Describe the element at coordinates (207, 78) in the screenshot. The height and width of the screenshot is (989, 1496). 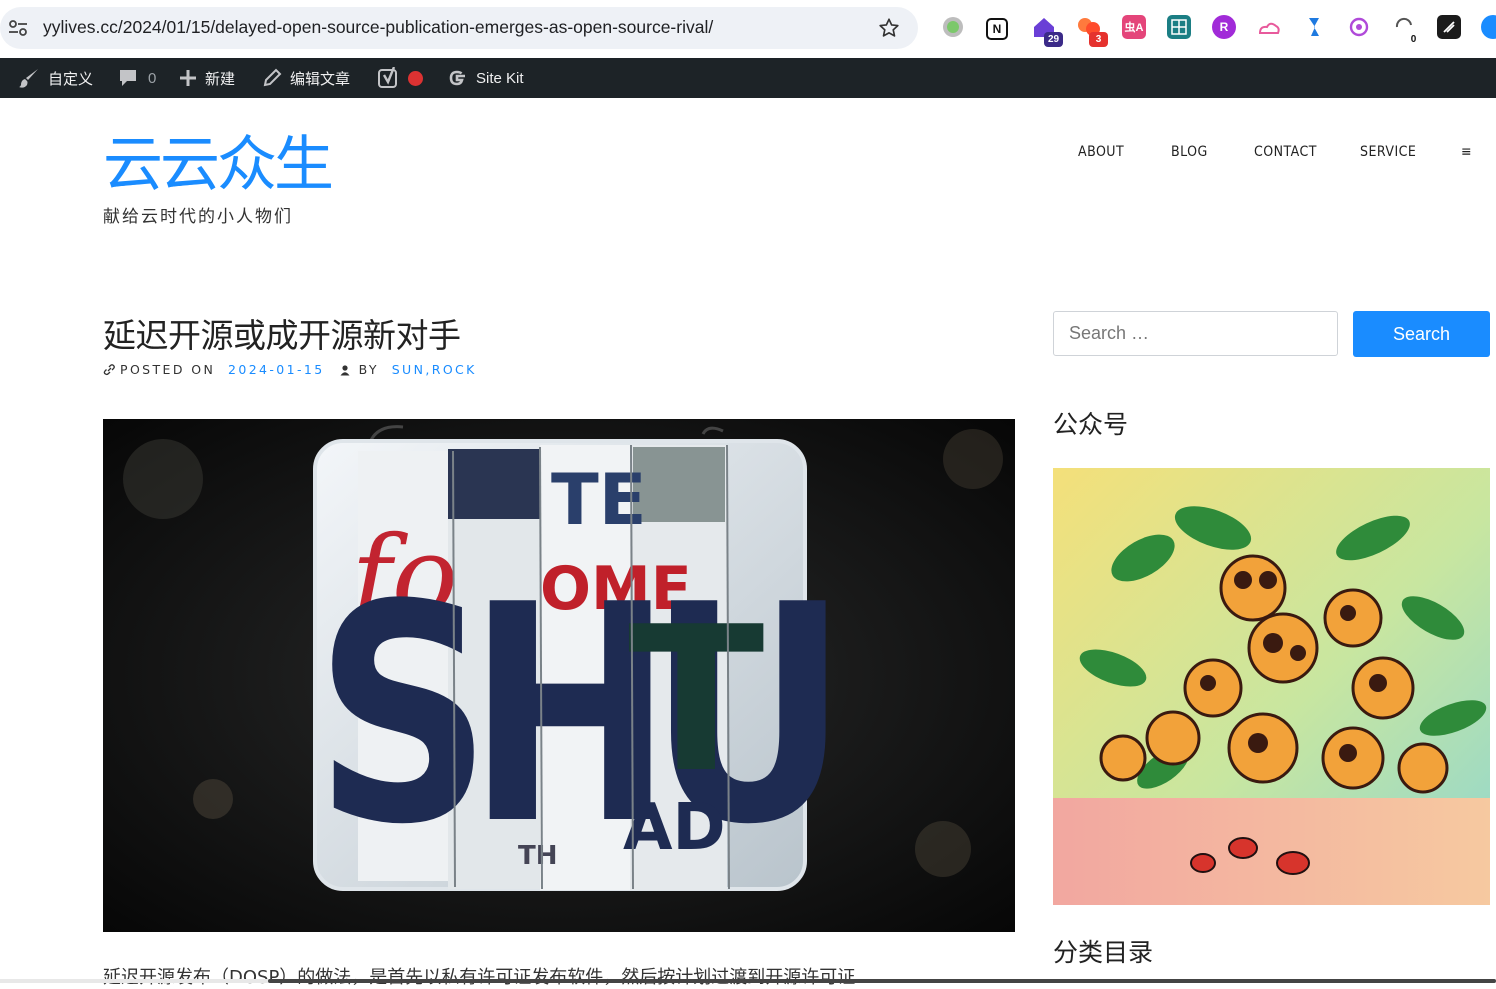
I see `admin-new-link: 新建` at that location.